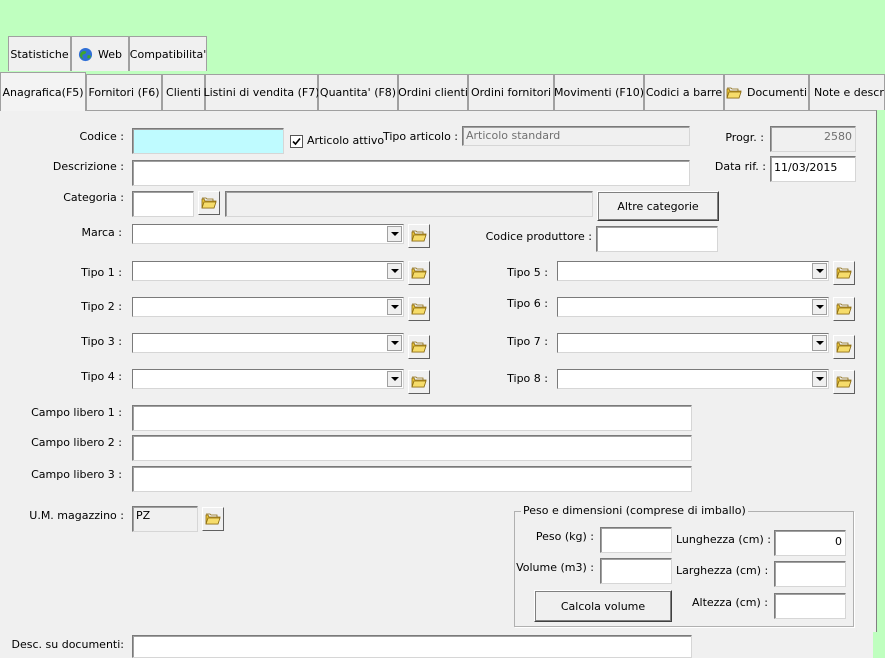 The height and width of the screenshot is (658, 885). What do you see at coordinates (213, 519) in the screenshot?
I see `um-browse-button` at bounding box center [213, 519].